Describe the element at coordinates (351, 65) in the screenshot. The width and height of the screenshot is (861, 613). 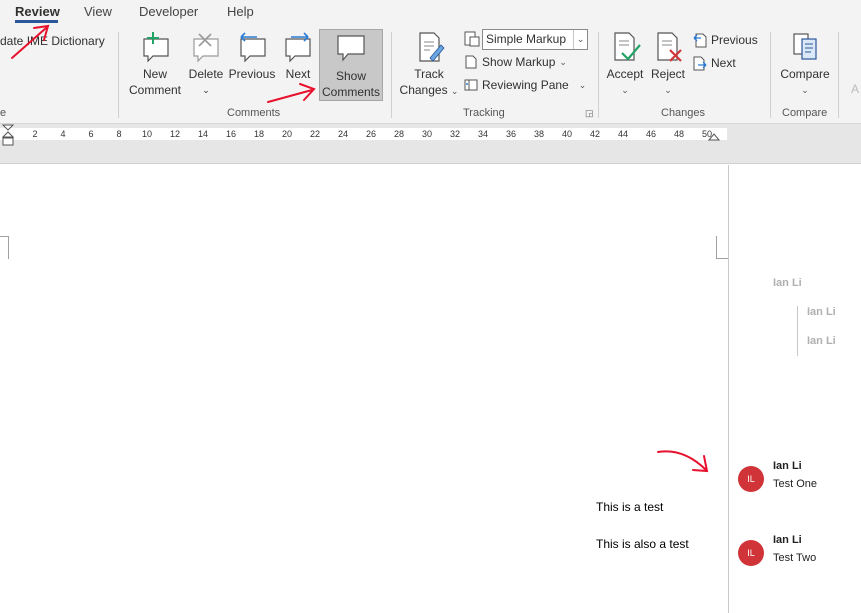
I see `show-comments-button: Show Comments` at that location.